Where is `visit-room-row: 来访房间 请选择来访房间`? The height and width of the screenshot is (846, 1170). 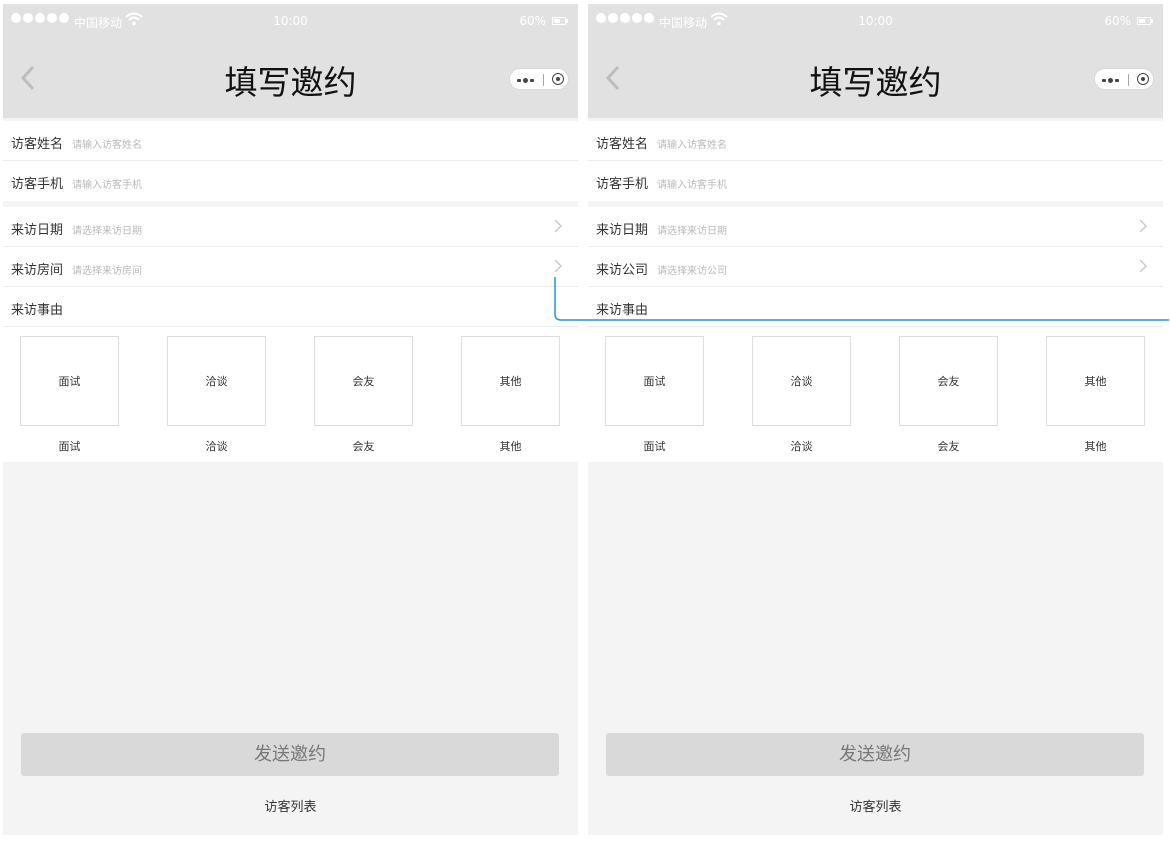
visit-room-row: 来访房间 请选择来访房间 is located at coordinates (290, 267).